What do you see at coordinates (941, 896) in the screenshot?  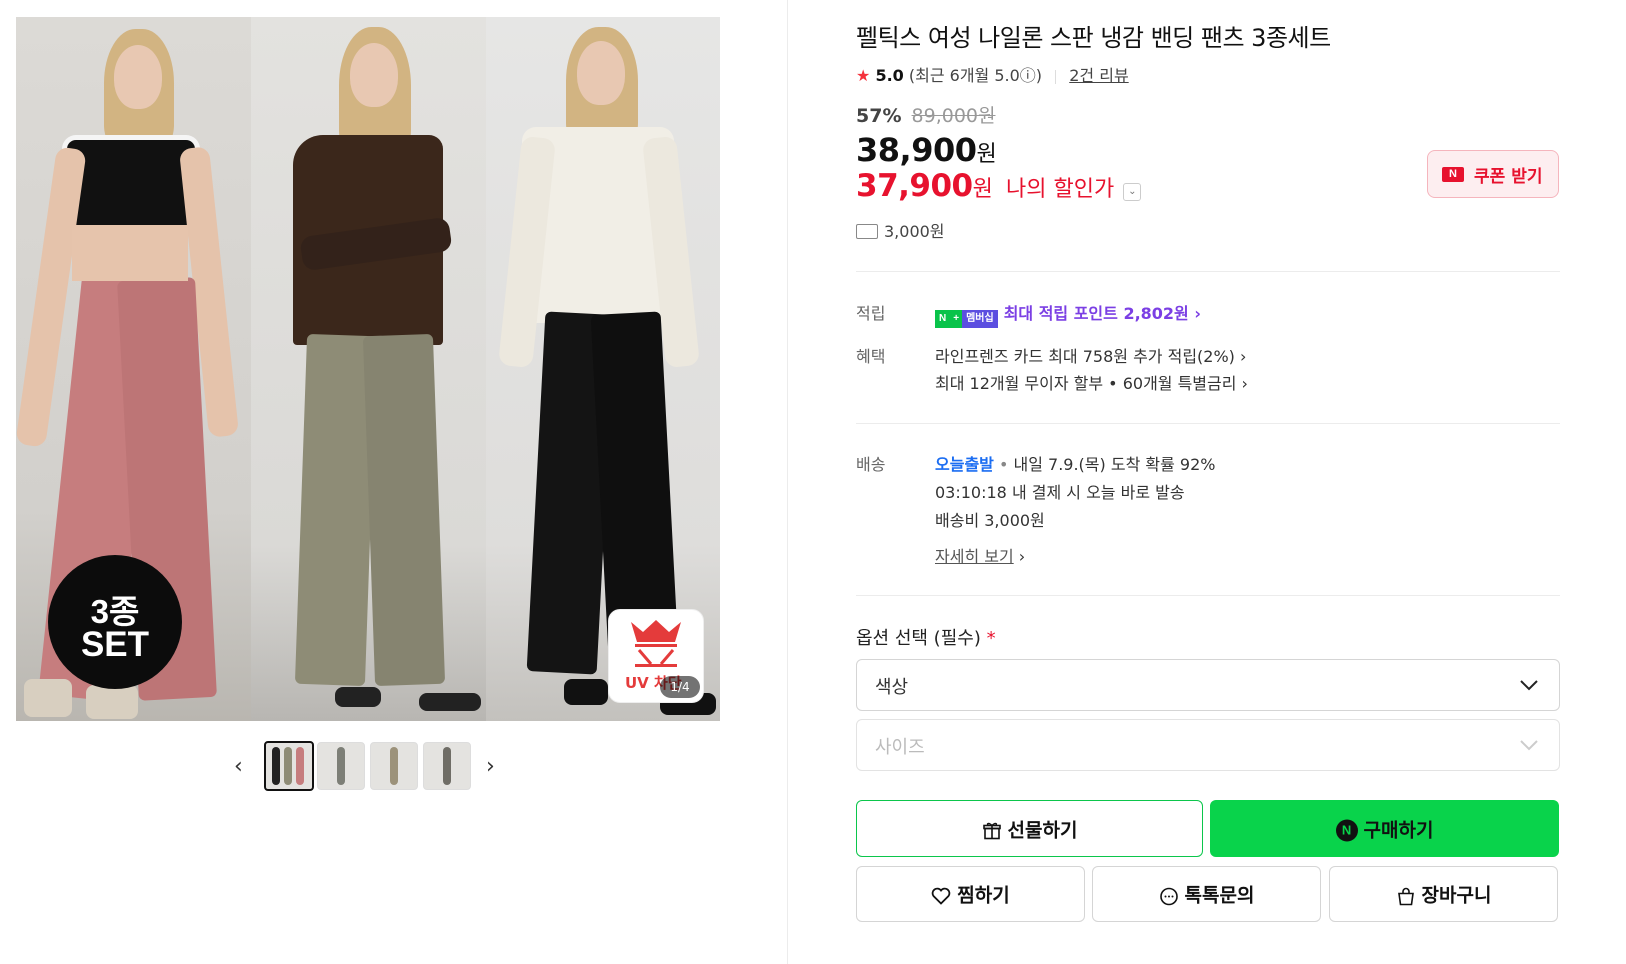 I see `heart-icon` at bounding box center [941, 896].